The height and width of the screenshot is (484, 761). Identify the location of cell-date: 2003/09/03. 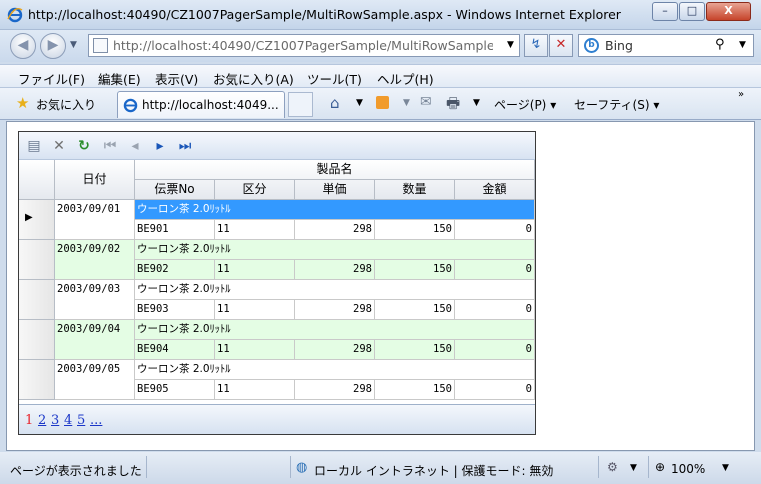
(95, 300).